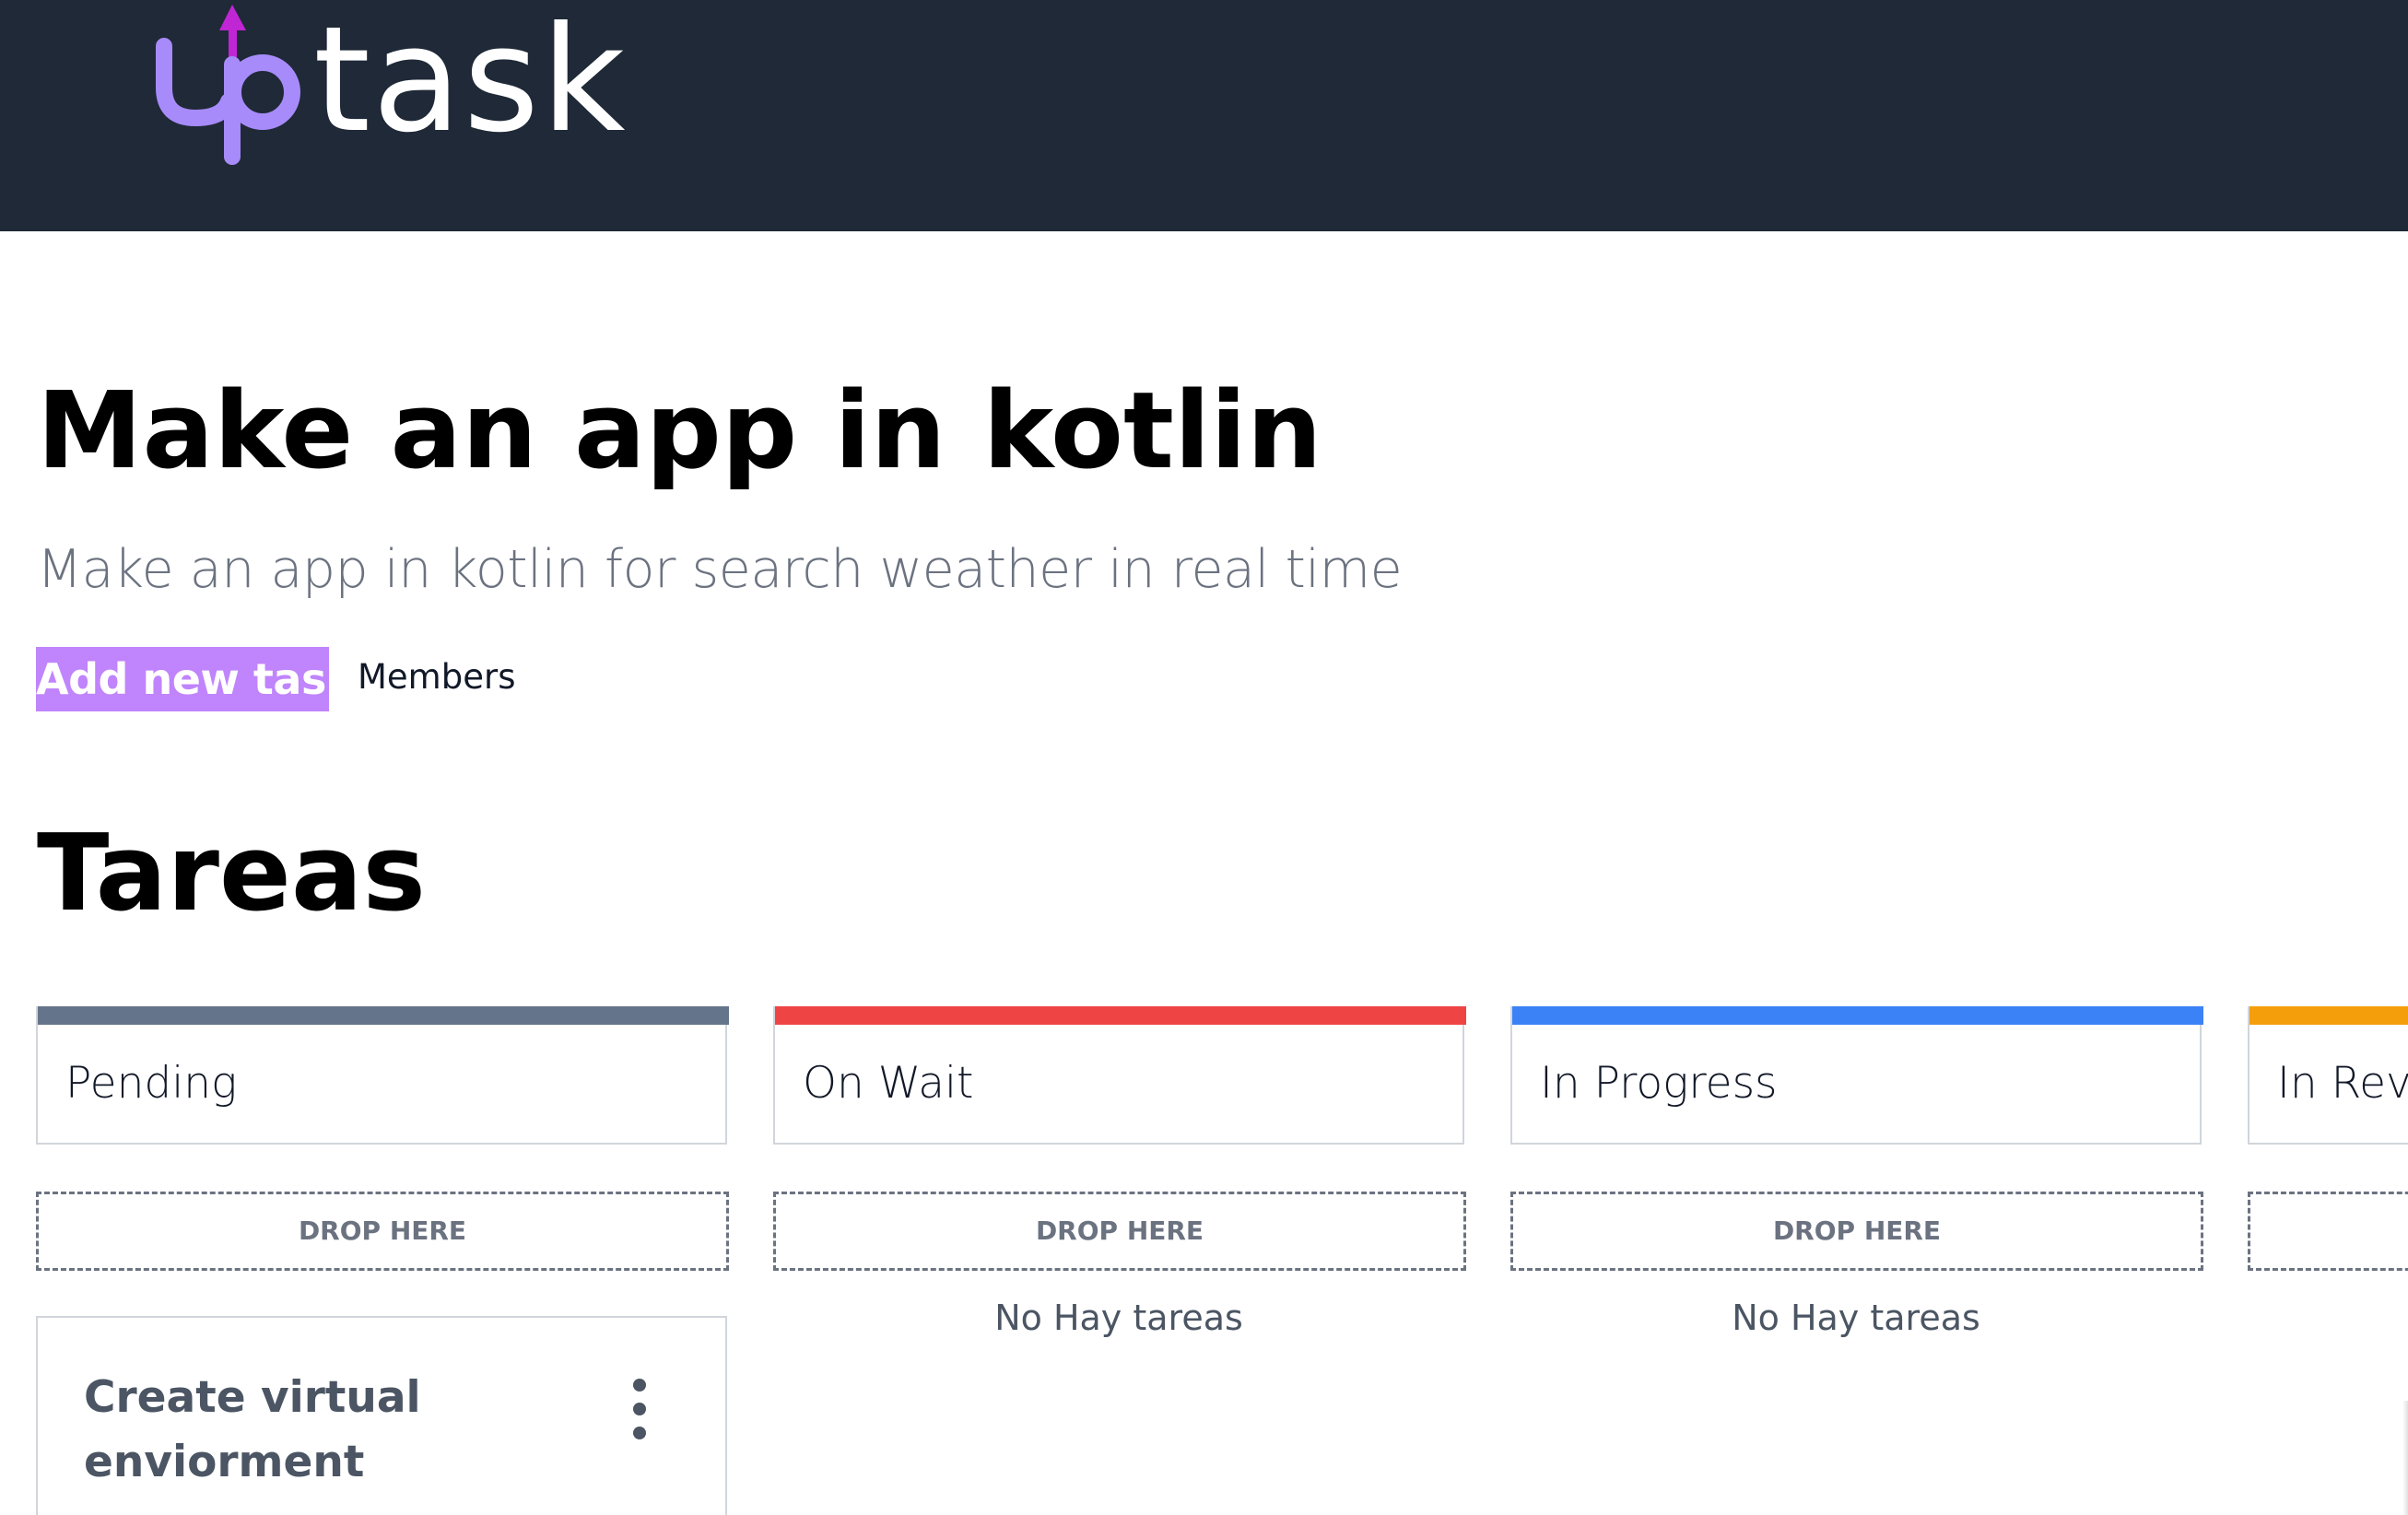 This screenshot has width=2408, height=1515. I want to click on logo-up-mark-icon, so click(228, 85).